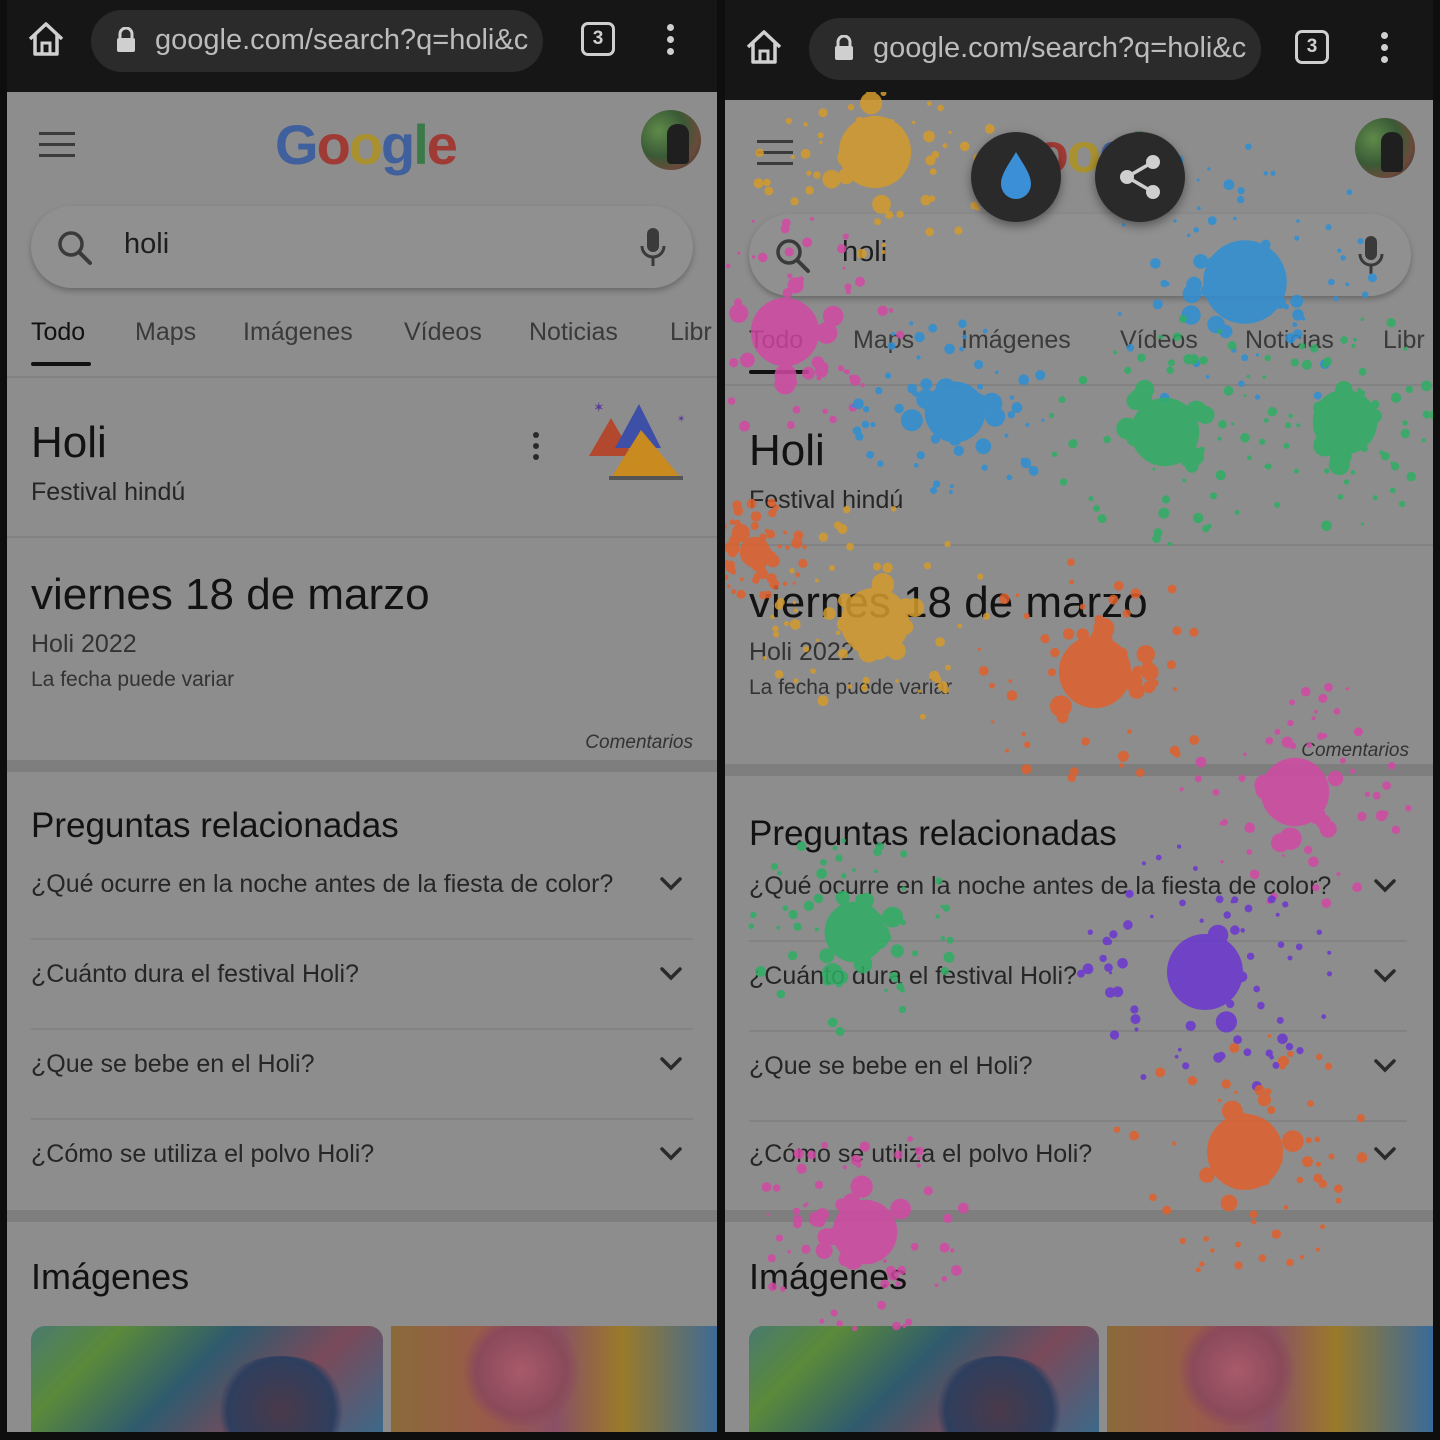 This screenshot has width=1440, height=1440. What do you see at coordinates (851, 687) in the screenshot?
I see `date-note: La fecha puede variar` at bounding box center [851, 687].